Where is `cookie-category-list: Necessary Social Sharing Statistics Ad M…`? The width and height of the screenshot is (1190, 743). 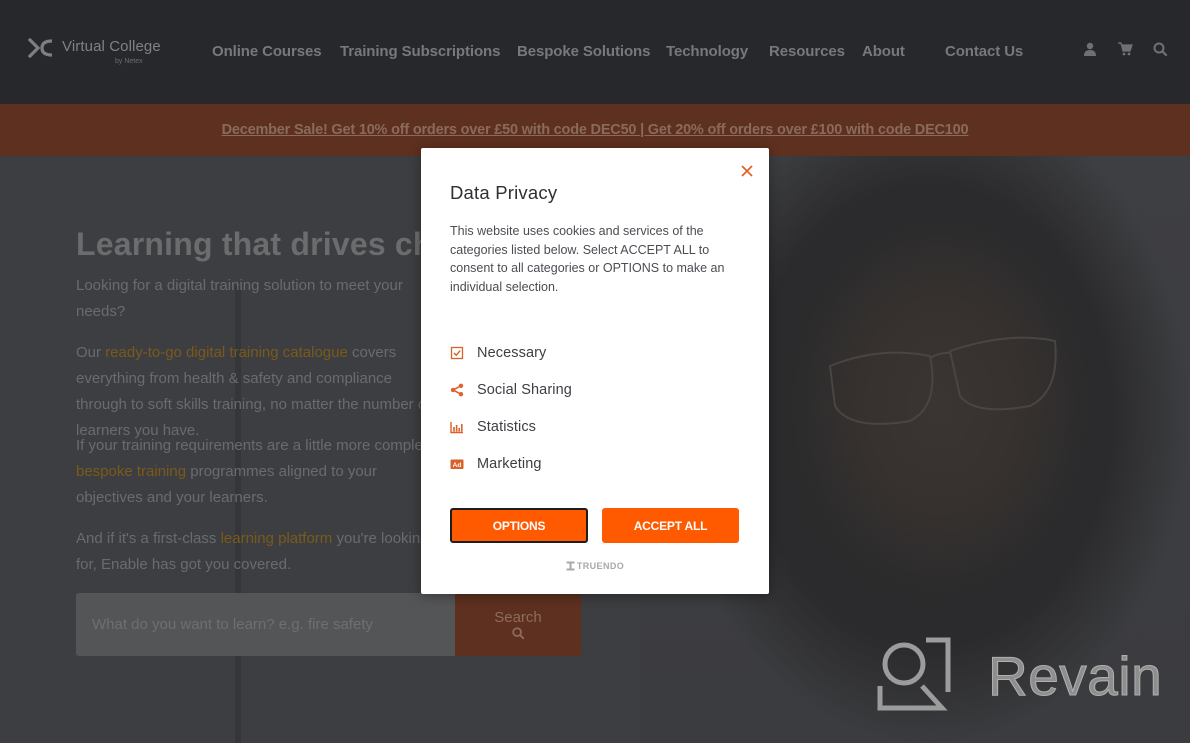
cookie-category-list: Necessary Social Sharing Statistics Ad M… is located at coordinates (595, 408).